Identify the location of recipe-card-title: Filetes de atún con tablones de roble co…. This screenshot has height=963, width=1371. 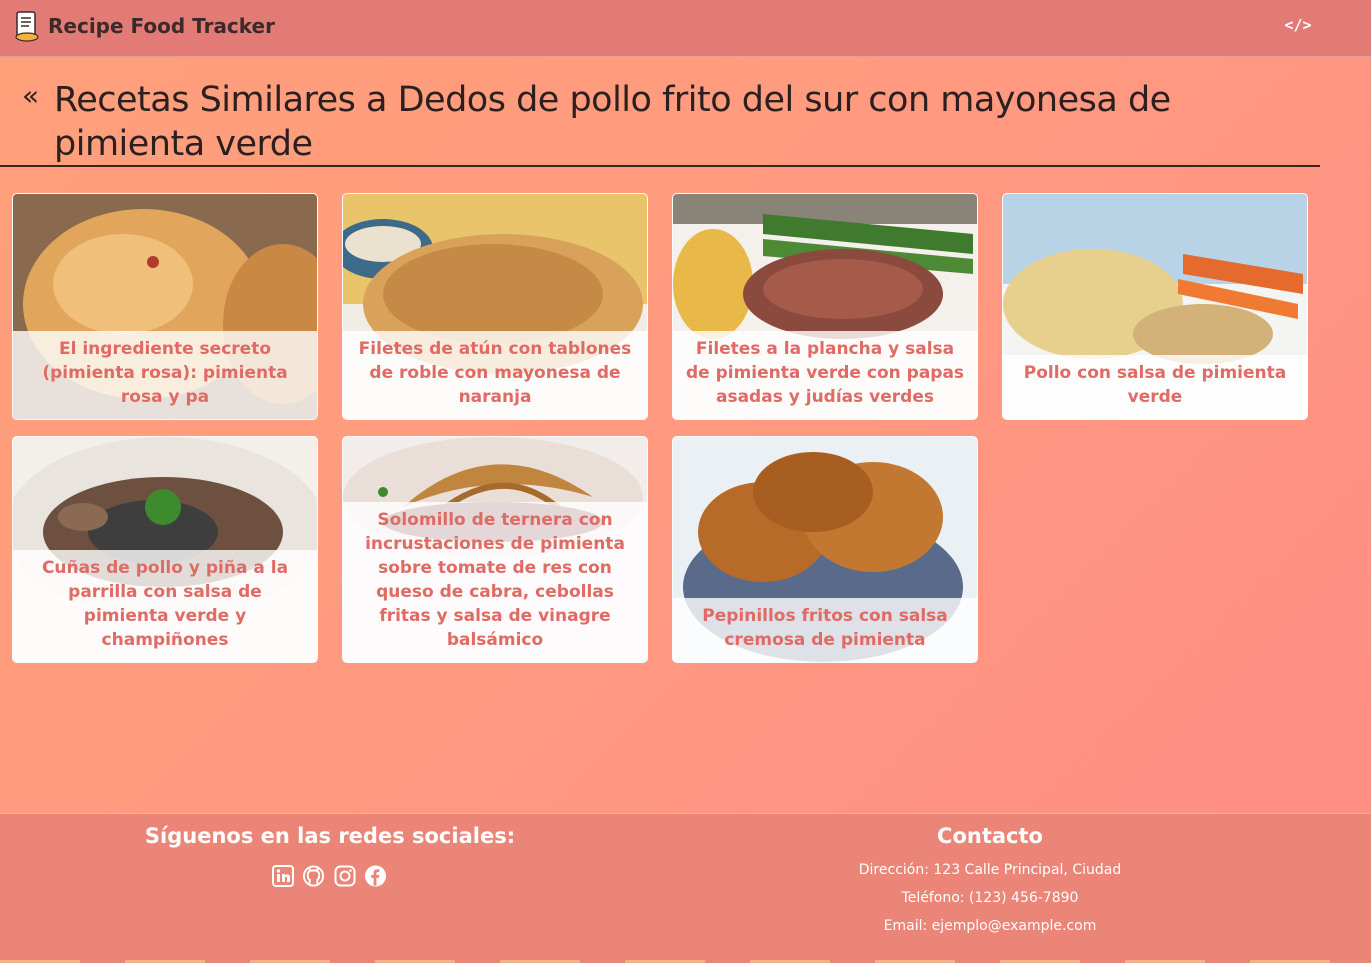
(495, 375).